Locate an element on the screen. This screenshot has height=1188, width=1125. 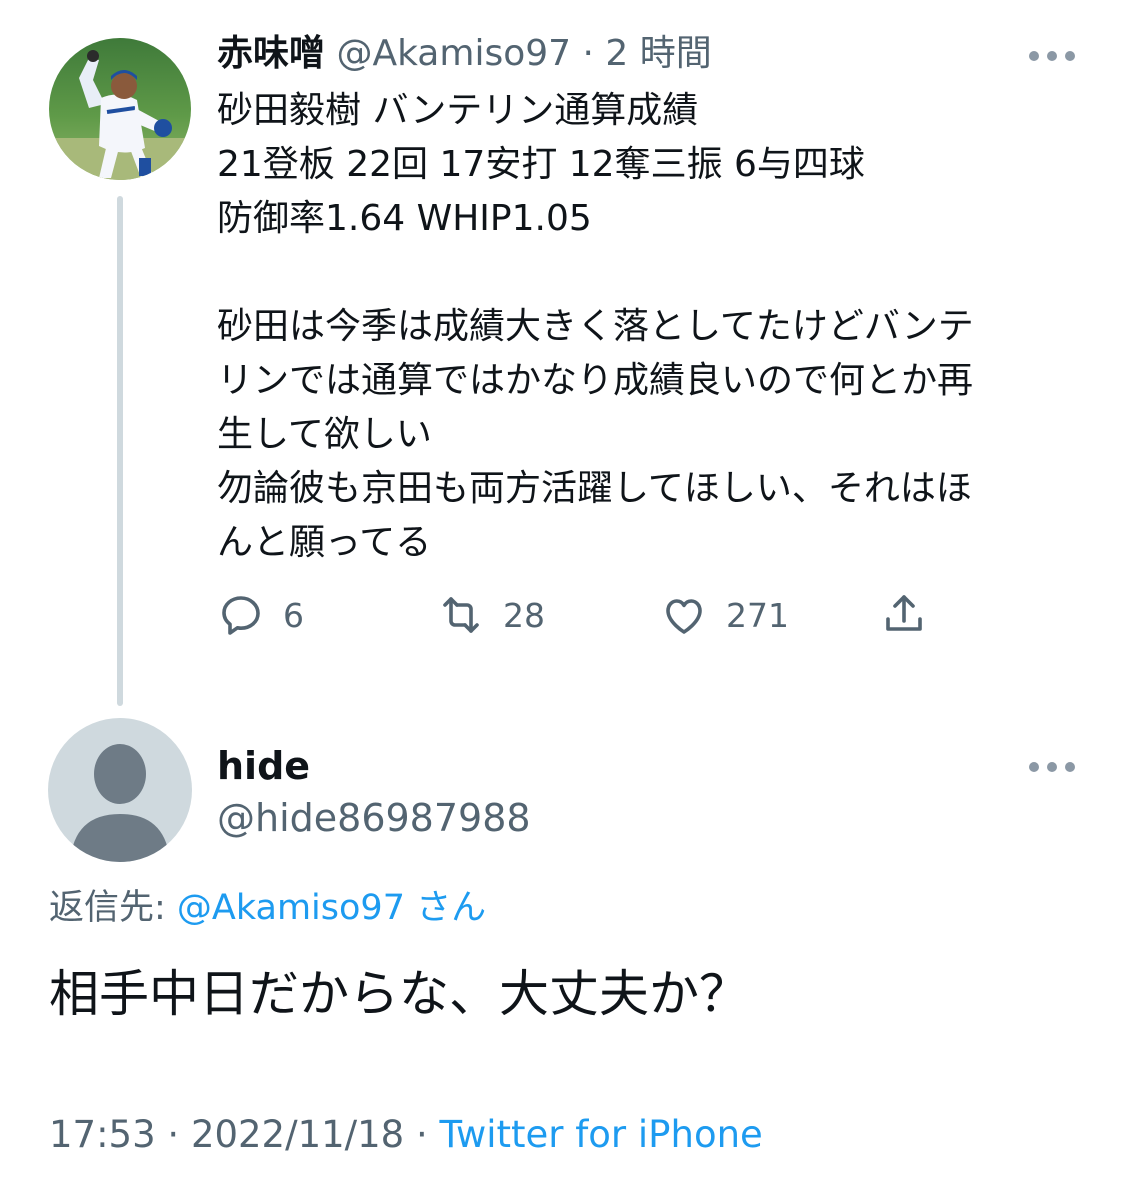
share-icon is located at coordinates (904, 613).